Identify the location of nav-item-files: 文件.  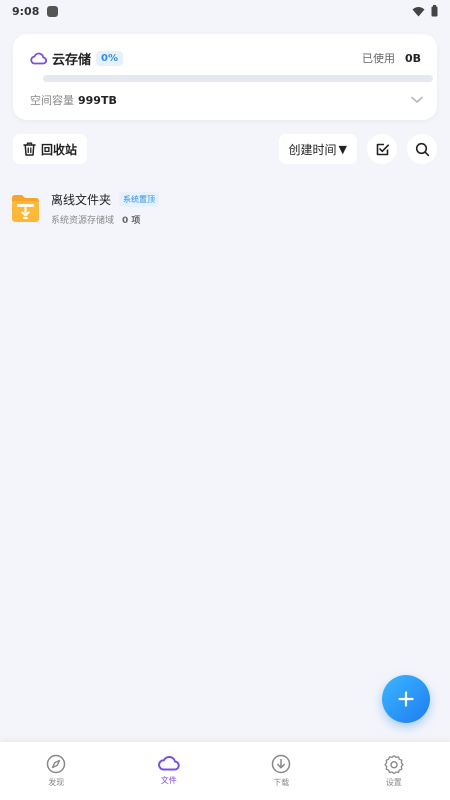
(169, 771).